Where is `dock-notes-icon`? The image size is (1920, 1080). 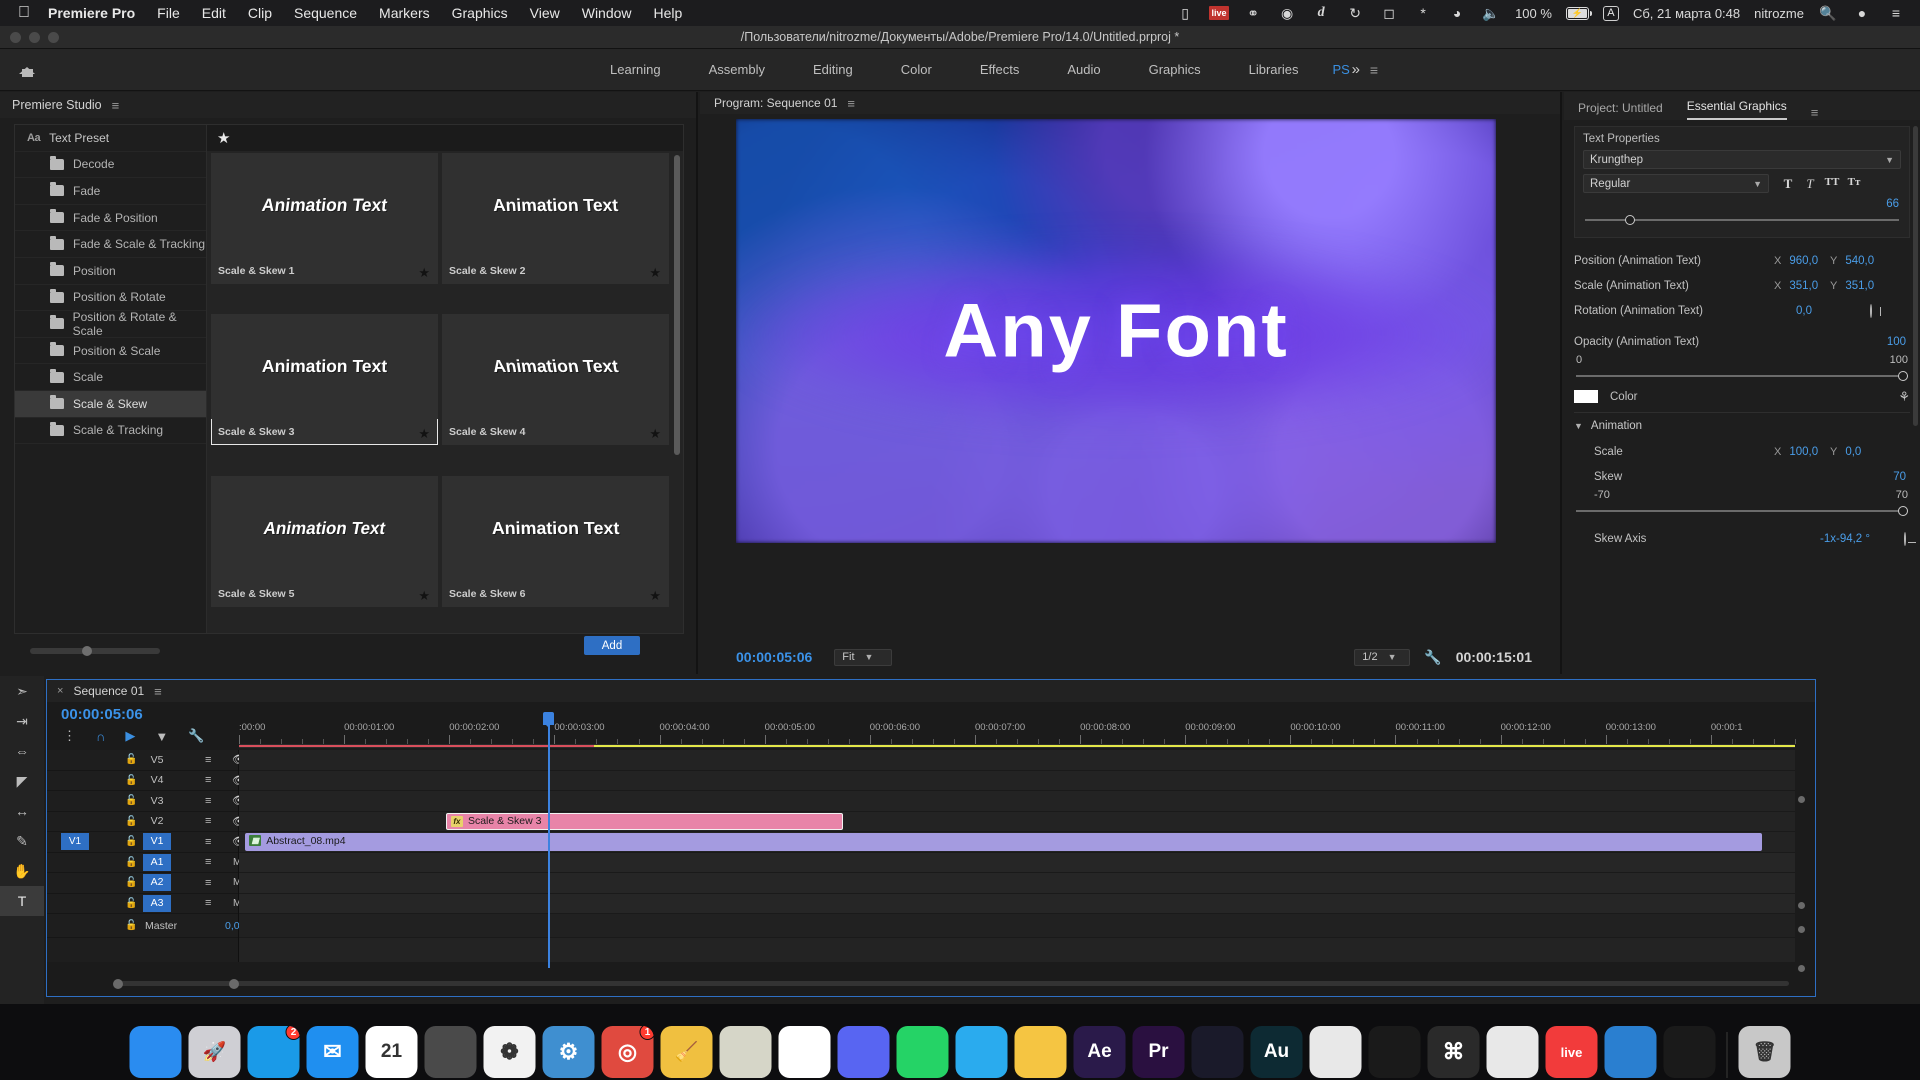 dock-notes-icon is located at coordinates (1040, 1052).